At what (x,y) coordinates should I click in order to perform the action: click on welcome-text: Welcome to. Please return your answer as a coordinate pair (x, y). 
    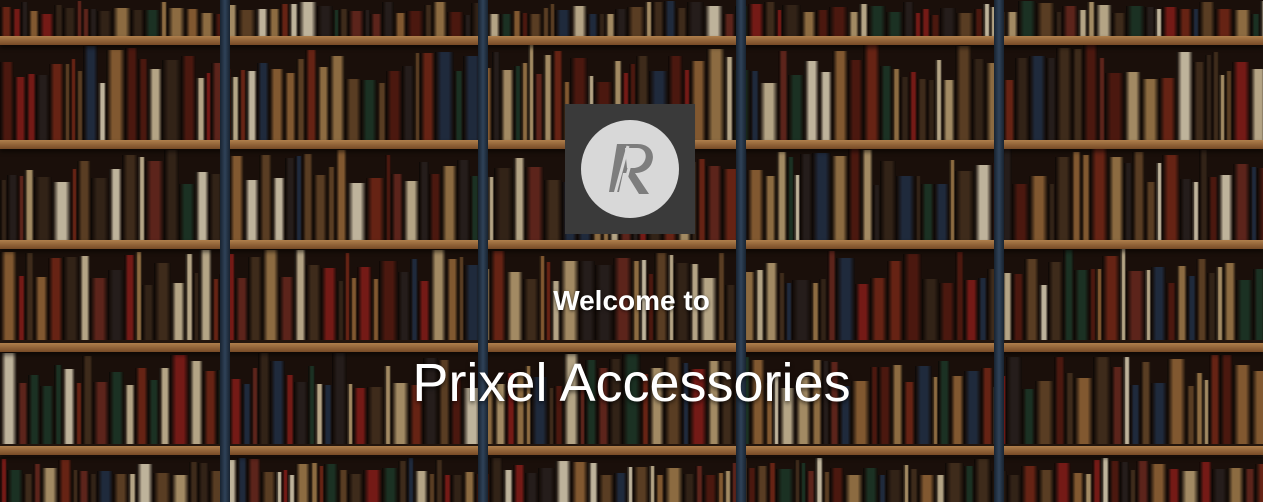
    Looking at the image, I should click on (631, 300).